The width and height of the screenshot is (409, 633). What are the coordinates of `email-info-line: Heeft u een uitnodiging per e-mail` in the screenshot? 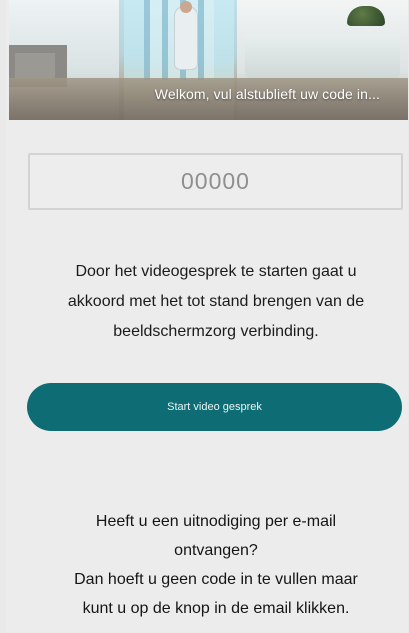 It's located at (216, 521).